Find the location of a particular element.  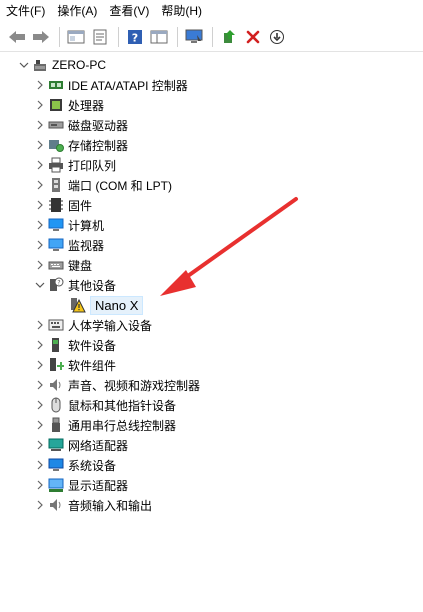

tree-item-label: 计算机 is located at coordinates (86, 225).